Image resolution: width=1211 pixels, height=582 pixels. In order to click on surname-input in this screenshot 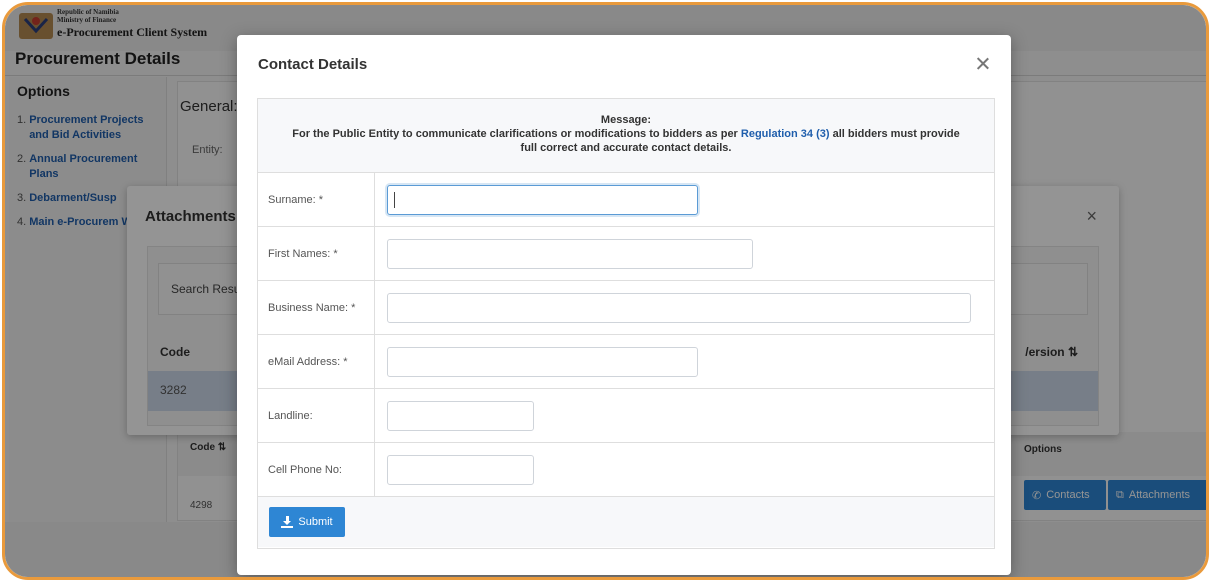, I will do `click(542, 199)`.